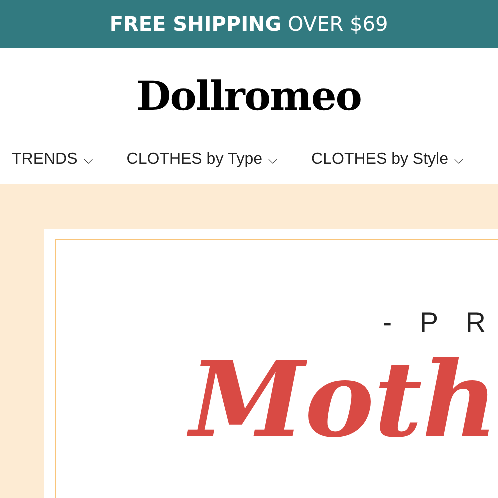 This screenshot has width=498, height=498. What do you see at coordinates (439, 323) in the screenshot?
I see `banner-kicker: - P R` at bounding box center [439, 323].